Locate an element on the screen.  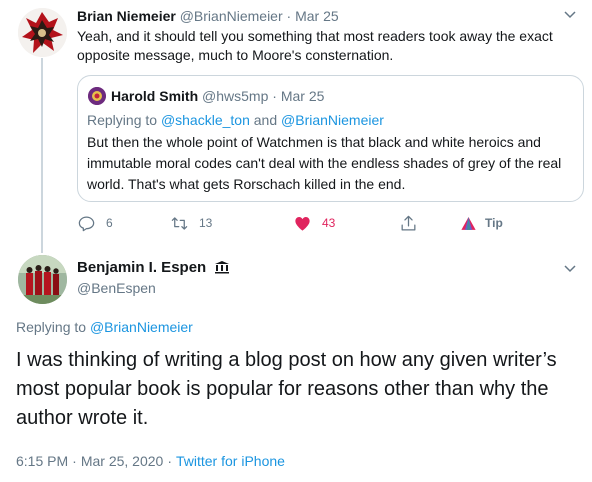
author-name: Brian Niemeier is located at coordinates (126, 16).